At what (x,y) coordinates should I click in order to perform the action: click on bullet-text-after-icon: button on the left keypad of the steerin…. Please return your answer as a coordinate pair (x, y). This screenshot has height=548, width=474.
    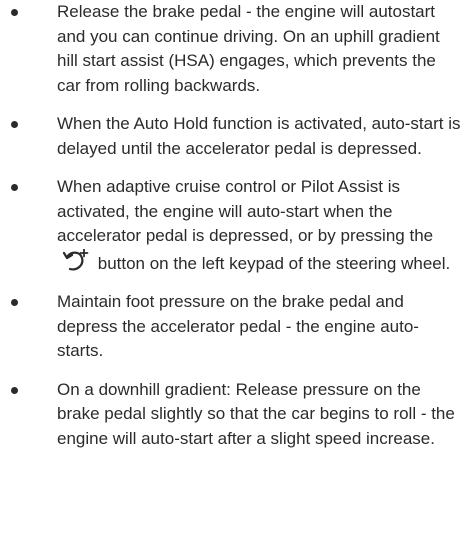
    Looking at the image, I should click on (274, 263).